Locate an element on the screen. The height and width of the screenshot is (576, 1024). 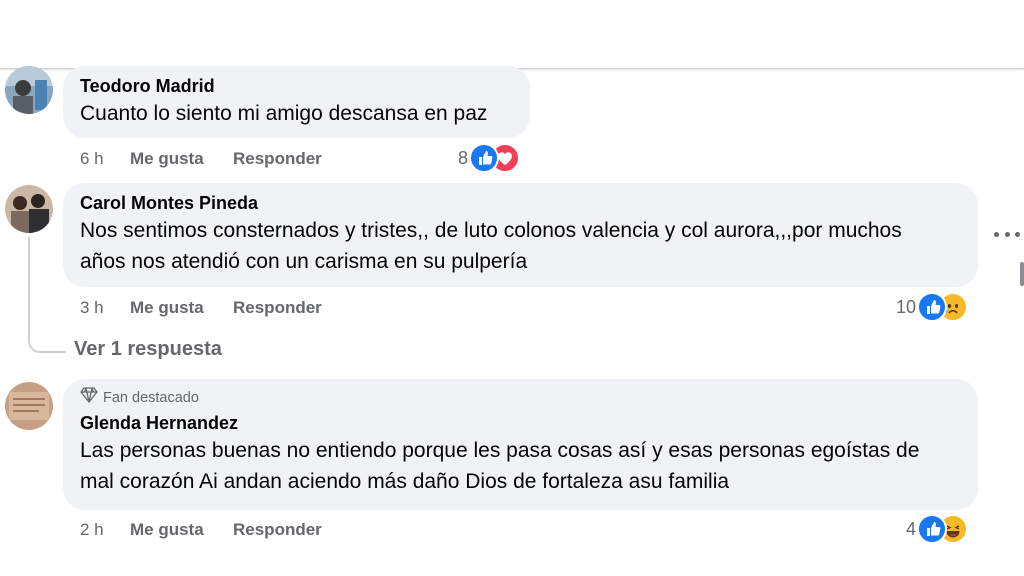
comment-actions: 2 h Me gusta Responder is located at coordinates (230, 530).